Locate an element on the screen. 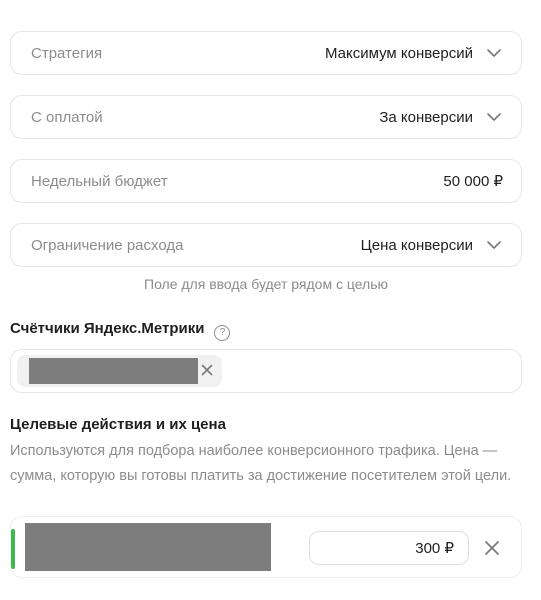 This screenshot has height=600, width=541. payment-select: С оплатой За конверсии is located at coordinates (266, 117).